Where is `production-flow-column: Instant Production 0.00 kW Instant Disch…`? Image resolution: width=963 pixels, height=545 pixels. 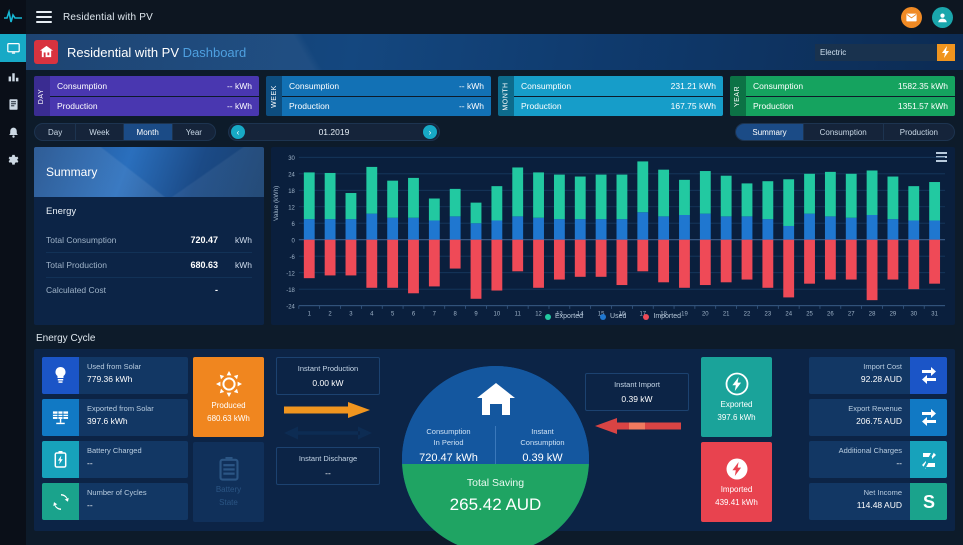
production-flow-column: Instant Production 0.00 kW Instant Disch… is located at coordinates (328, 421).